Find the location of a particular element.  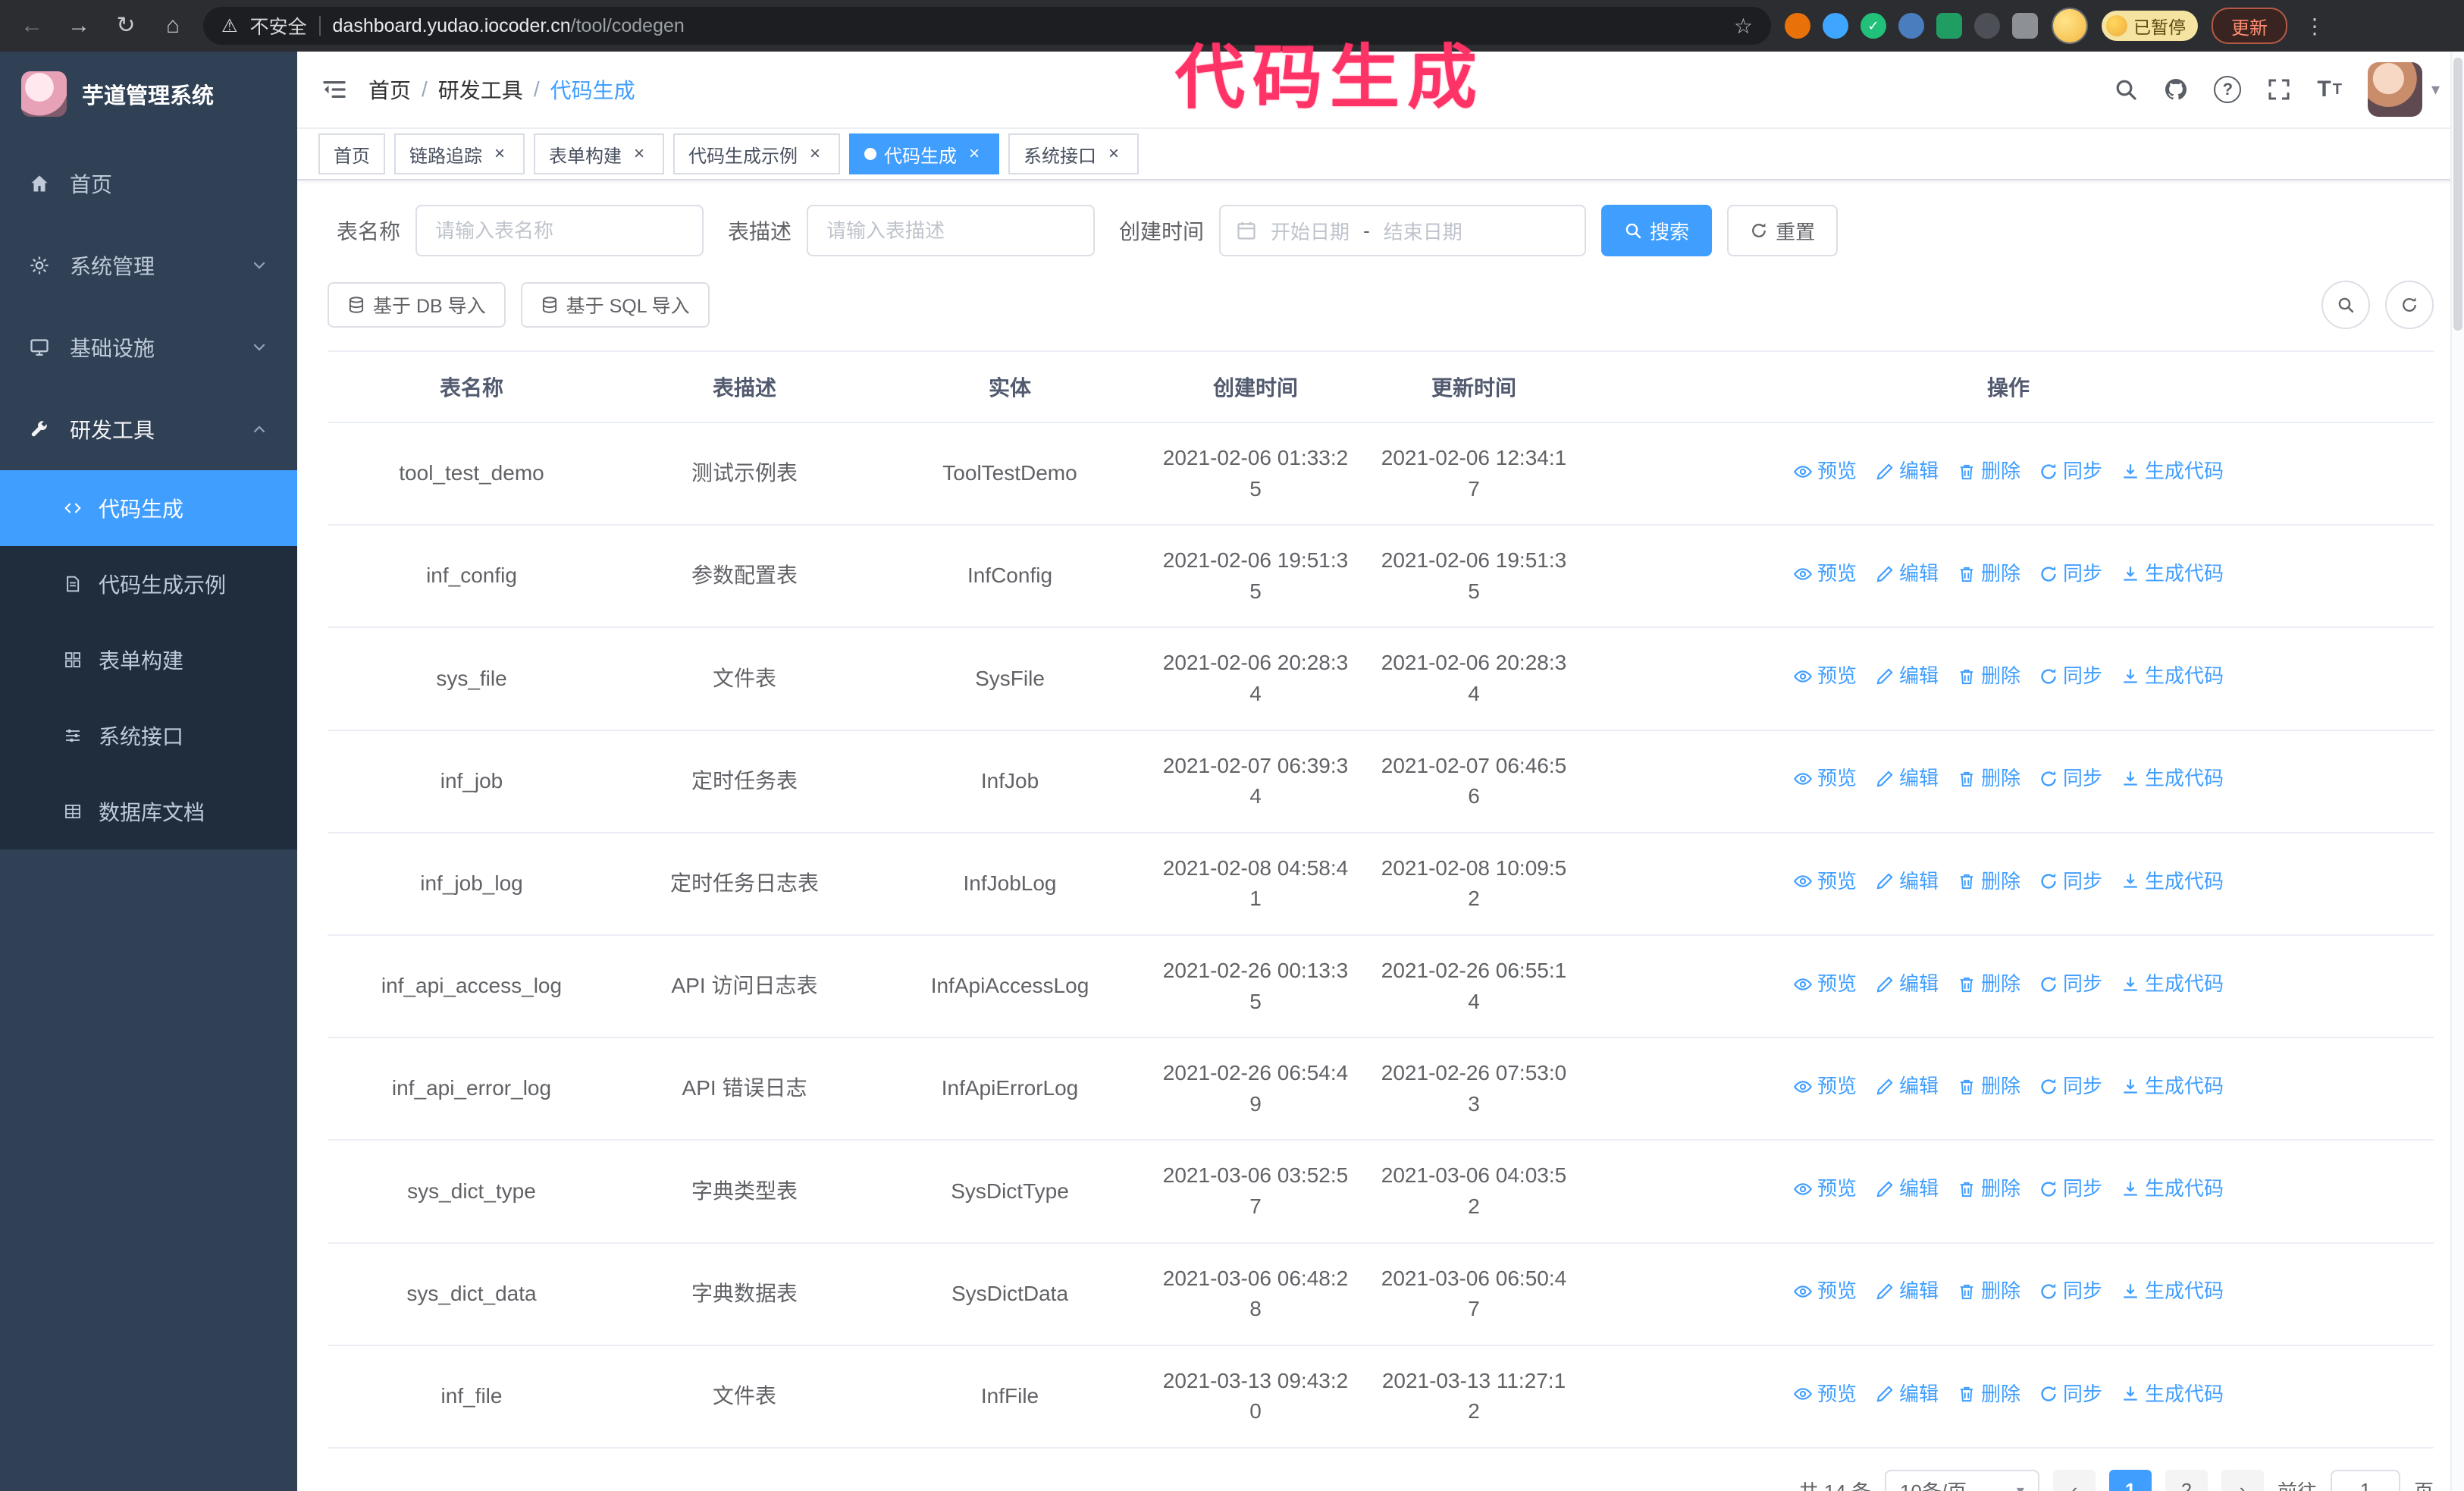

page-size-select: 10条/页▾ is located at coordinates (1962, 1480).